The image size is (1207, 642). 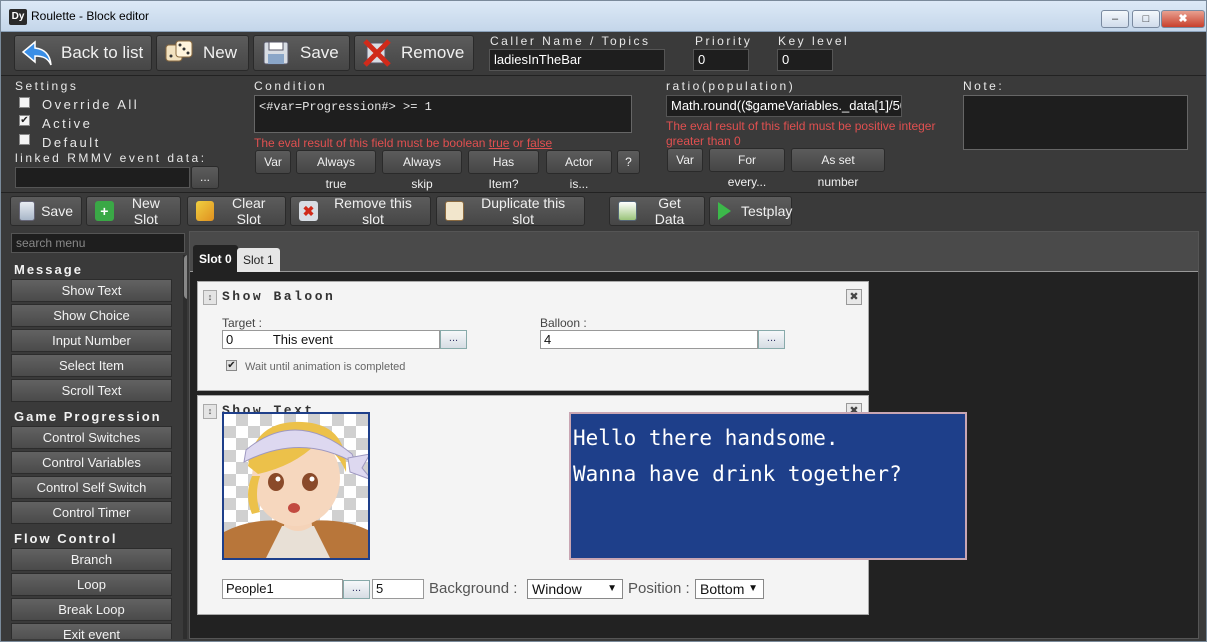 I want to click on remove-x-icon, so click(x=377, y=53).